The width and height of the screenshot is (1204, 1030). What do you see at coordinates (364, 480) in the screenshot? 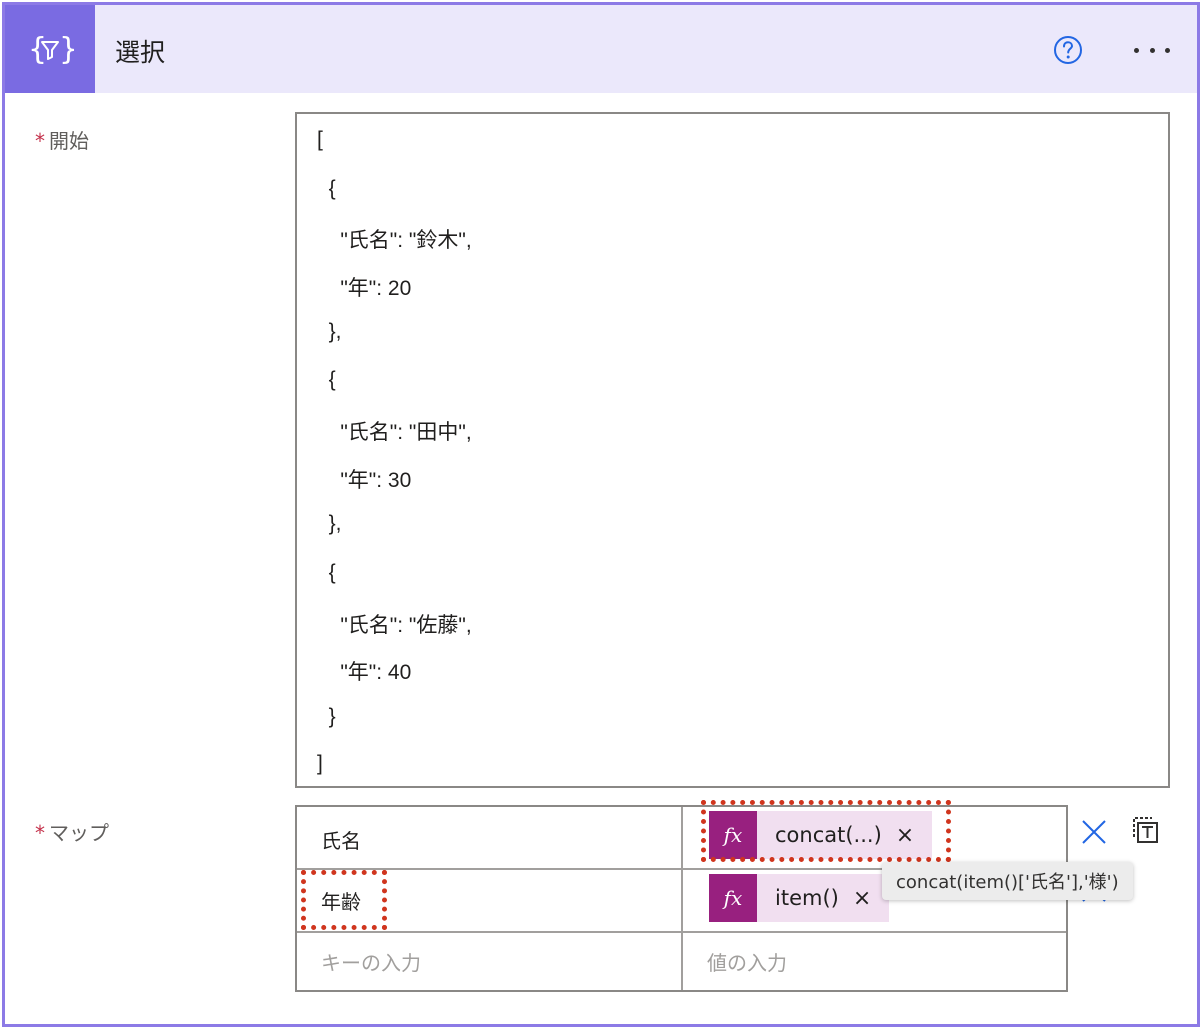
I see `json-line: "年": 30` at bounding box center [364, 480].